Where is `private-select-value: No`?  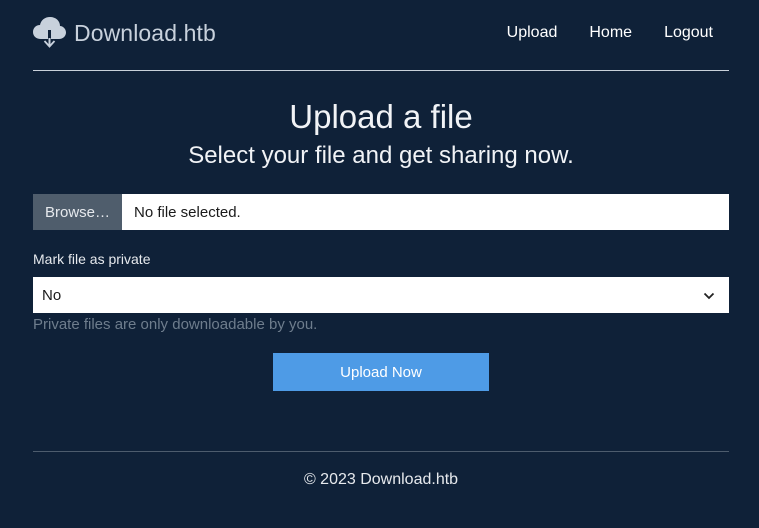
private-select-value: No is located at coordinates (52, 295).